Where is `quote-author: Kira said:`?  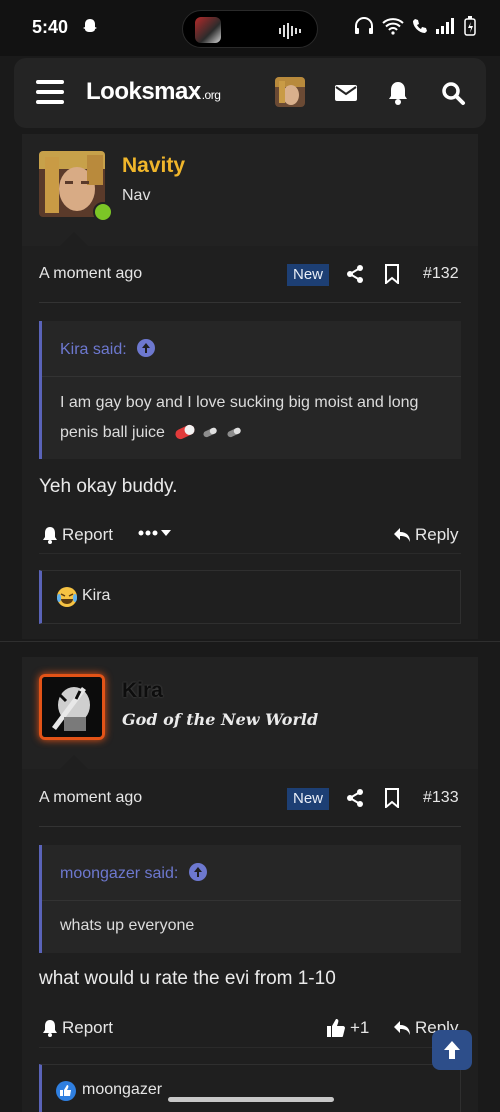
quote-author: Kira said: is located at coordinates (108, 349).